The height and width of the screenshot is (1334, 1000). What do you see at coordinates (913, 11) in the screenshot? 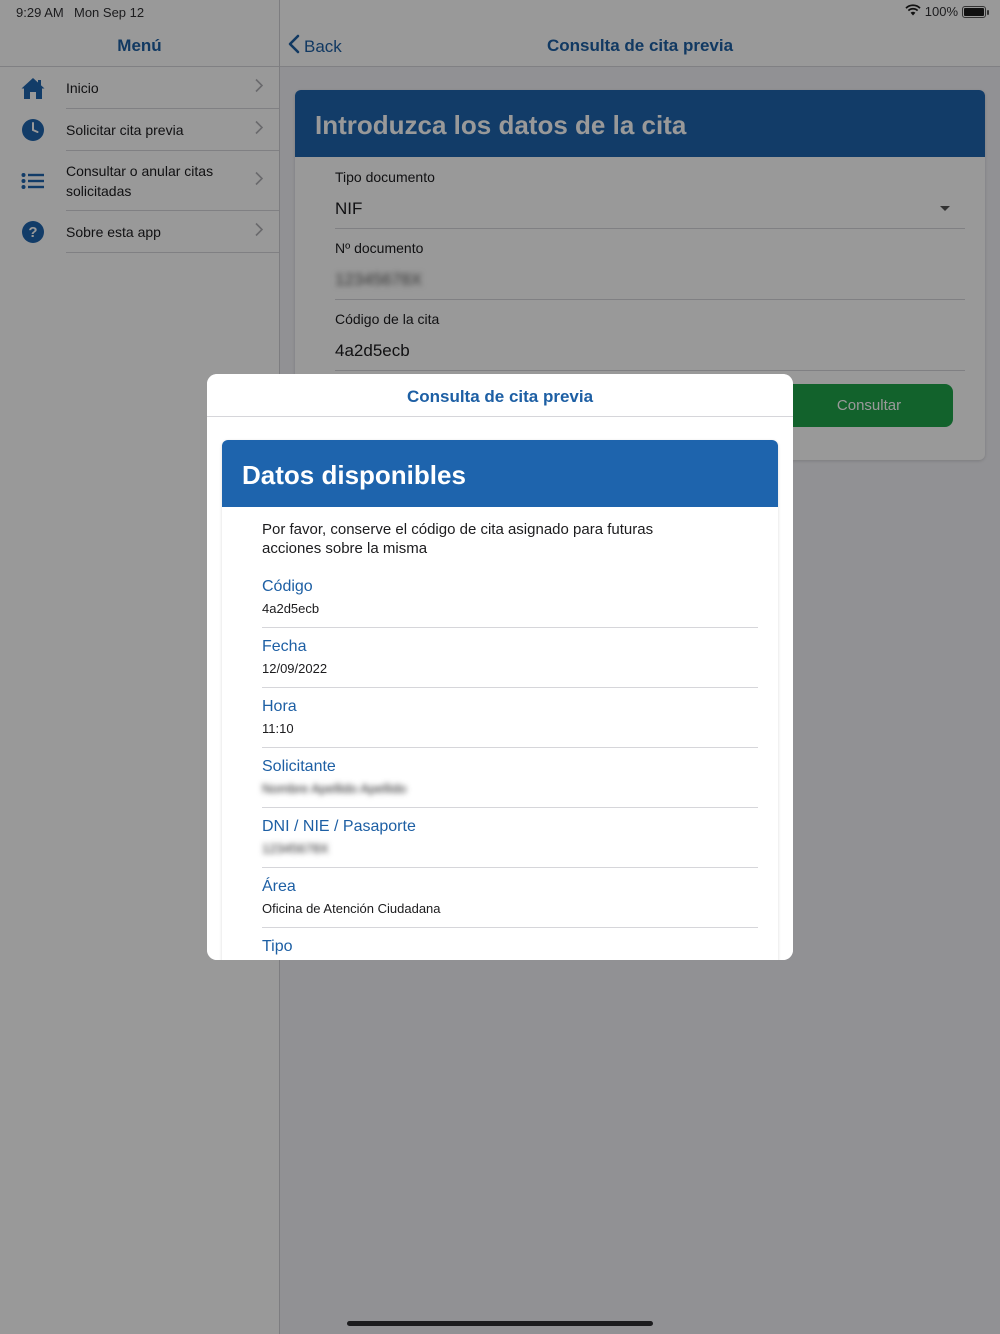
I see `wifi-icon` at bounding box center [913, 11].